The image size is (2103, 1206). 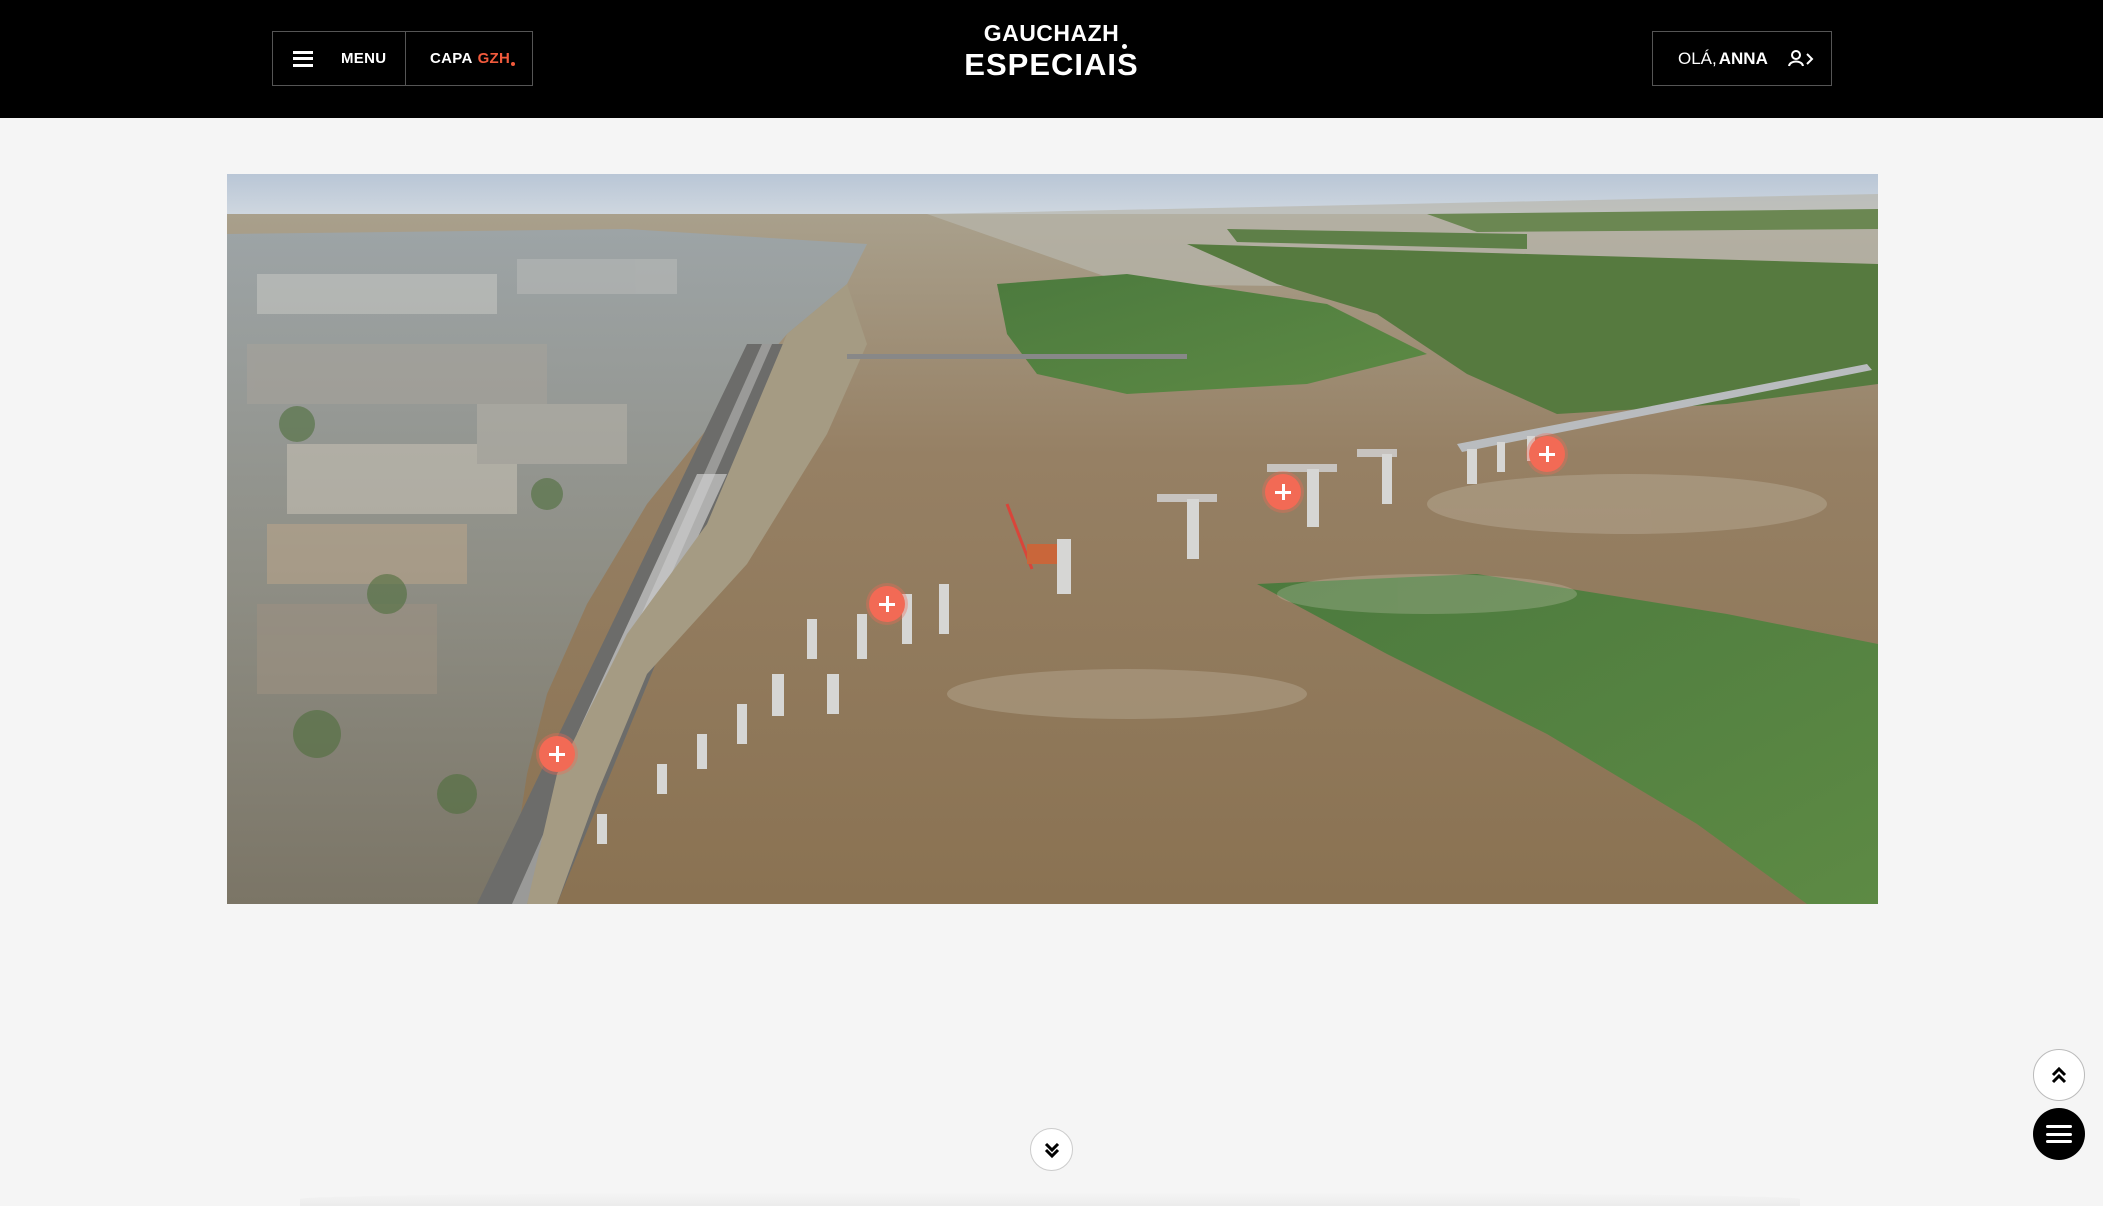 I want to click on double-chevron-down-icon, so click(x=1051, y=1150).